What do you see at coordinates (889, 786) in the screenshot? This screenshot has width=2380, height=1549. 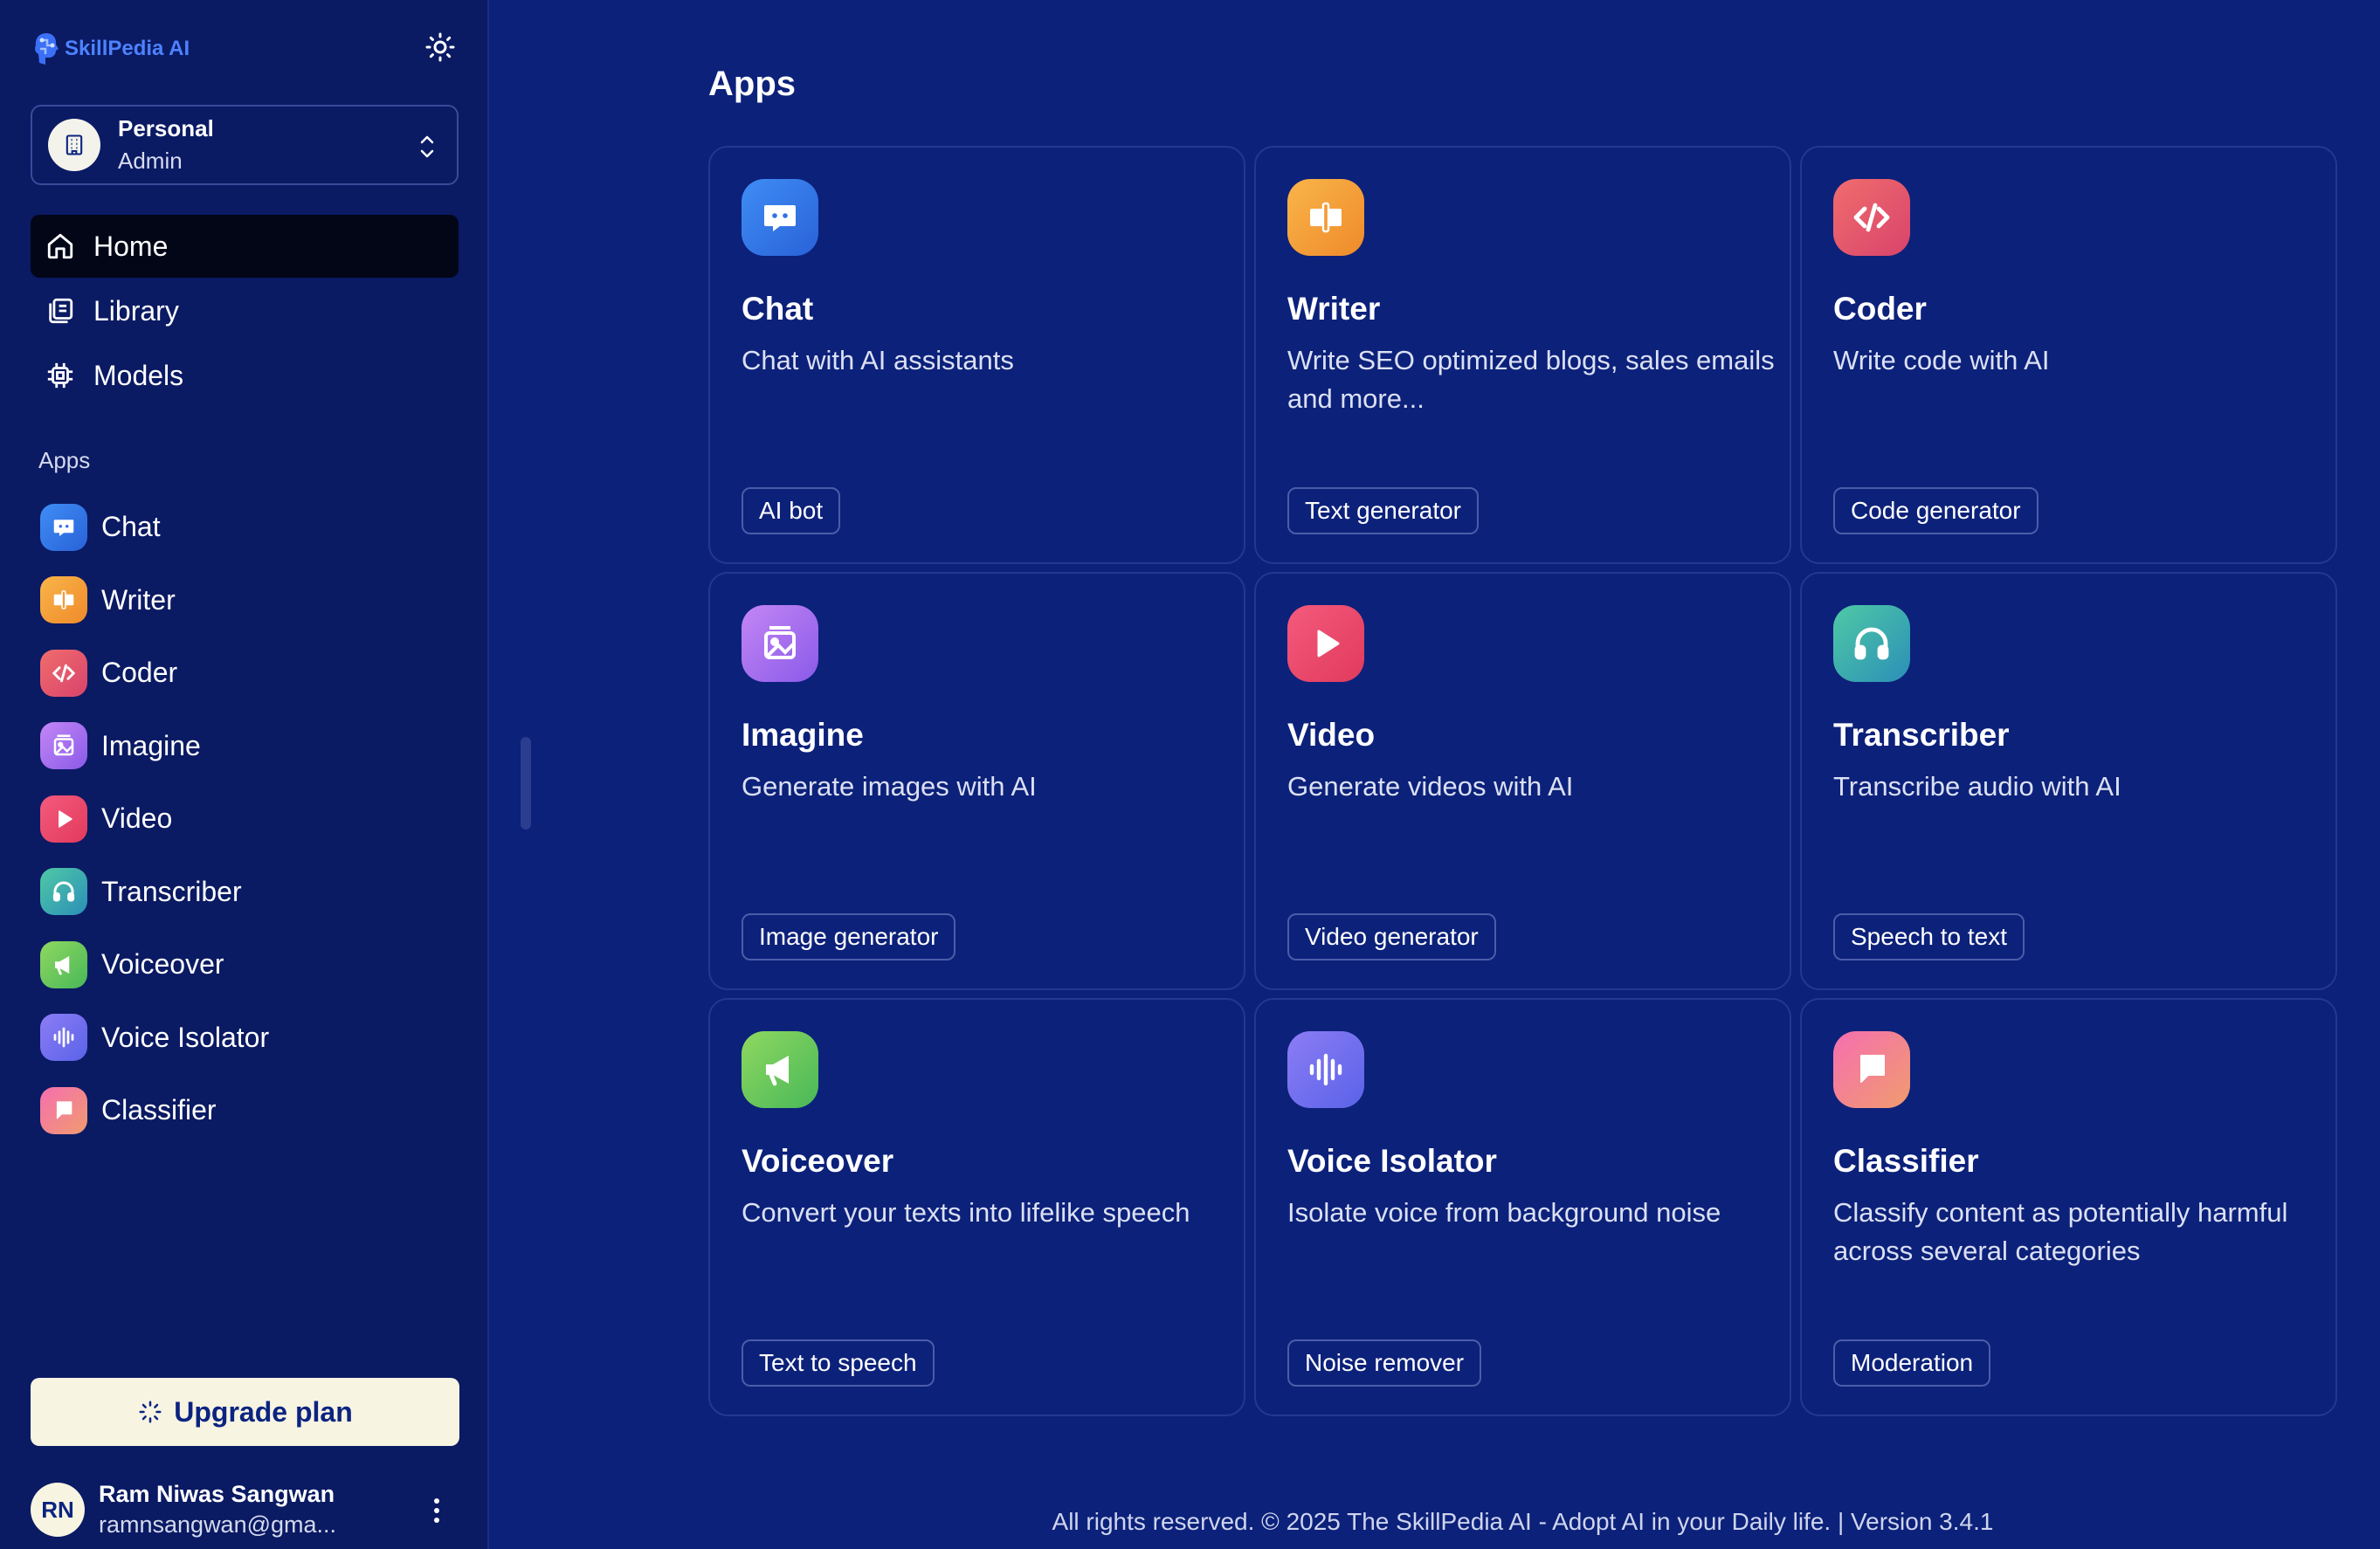 I see `card-description: Generate images with AI` at bounding box center [889, 786].